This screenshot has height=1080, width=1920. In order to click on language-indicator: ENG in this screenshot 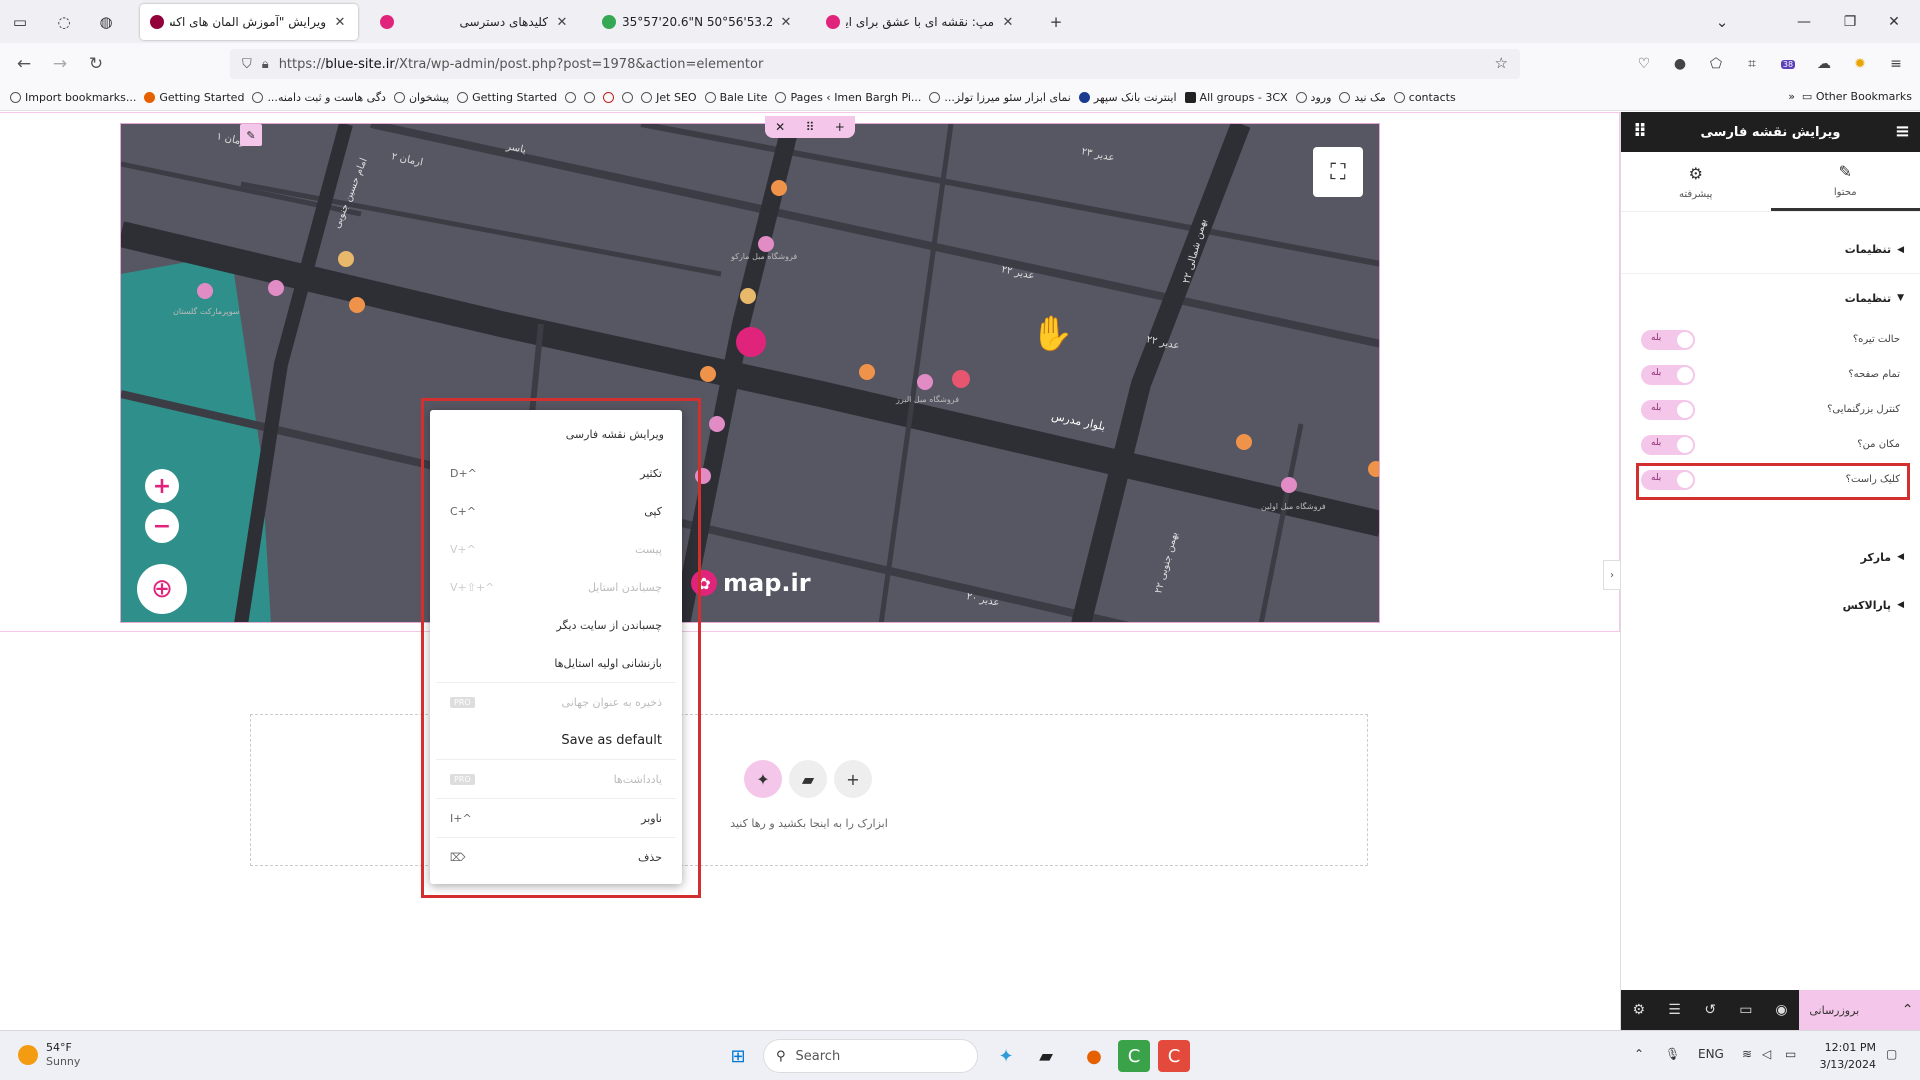, I will do `click(1711, 1054)`.